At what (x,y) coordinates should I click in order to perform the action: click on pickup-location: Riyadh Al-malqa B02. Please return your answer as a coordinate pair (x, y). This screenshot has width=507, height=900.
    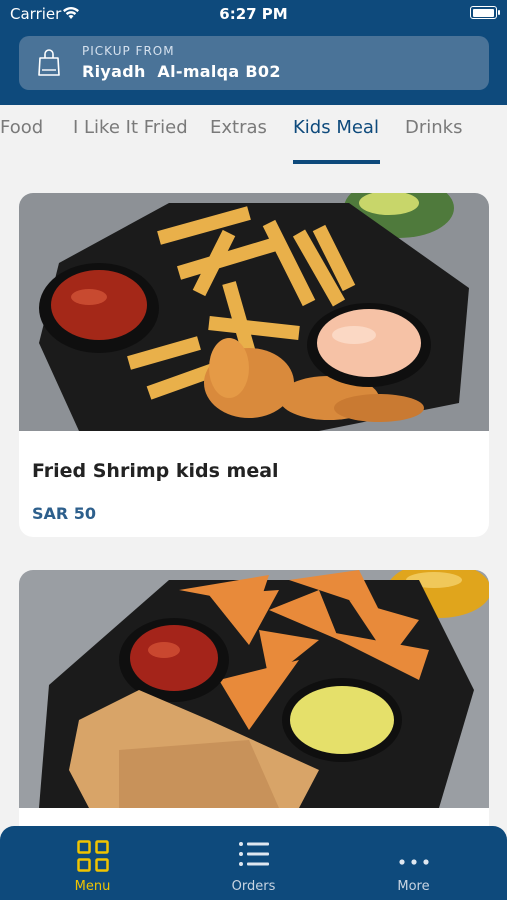
    Looking at the image, I should click on (181, 71).